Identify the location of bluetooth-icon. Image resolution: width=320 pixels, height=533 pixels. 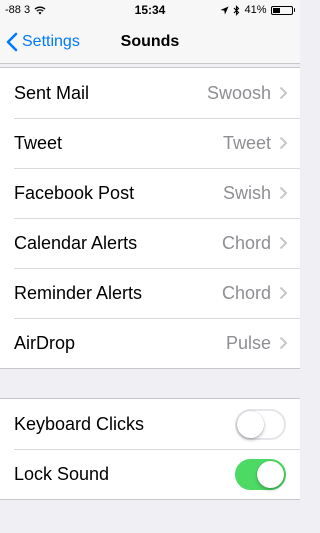
(237, 10).